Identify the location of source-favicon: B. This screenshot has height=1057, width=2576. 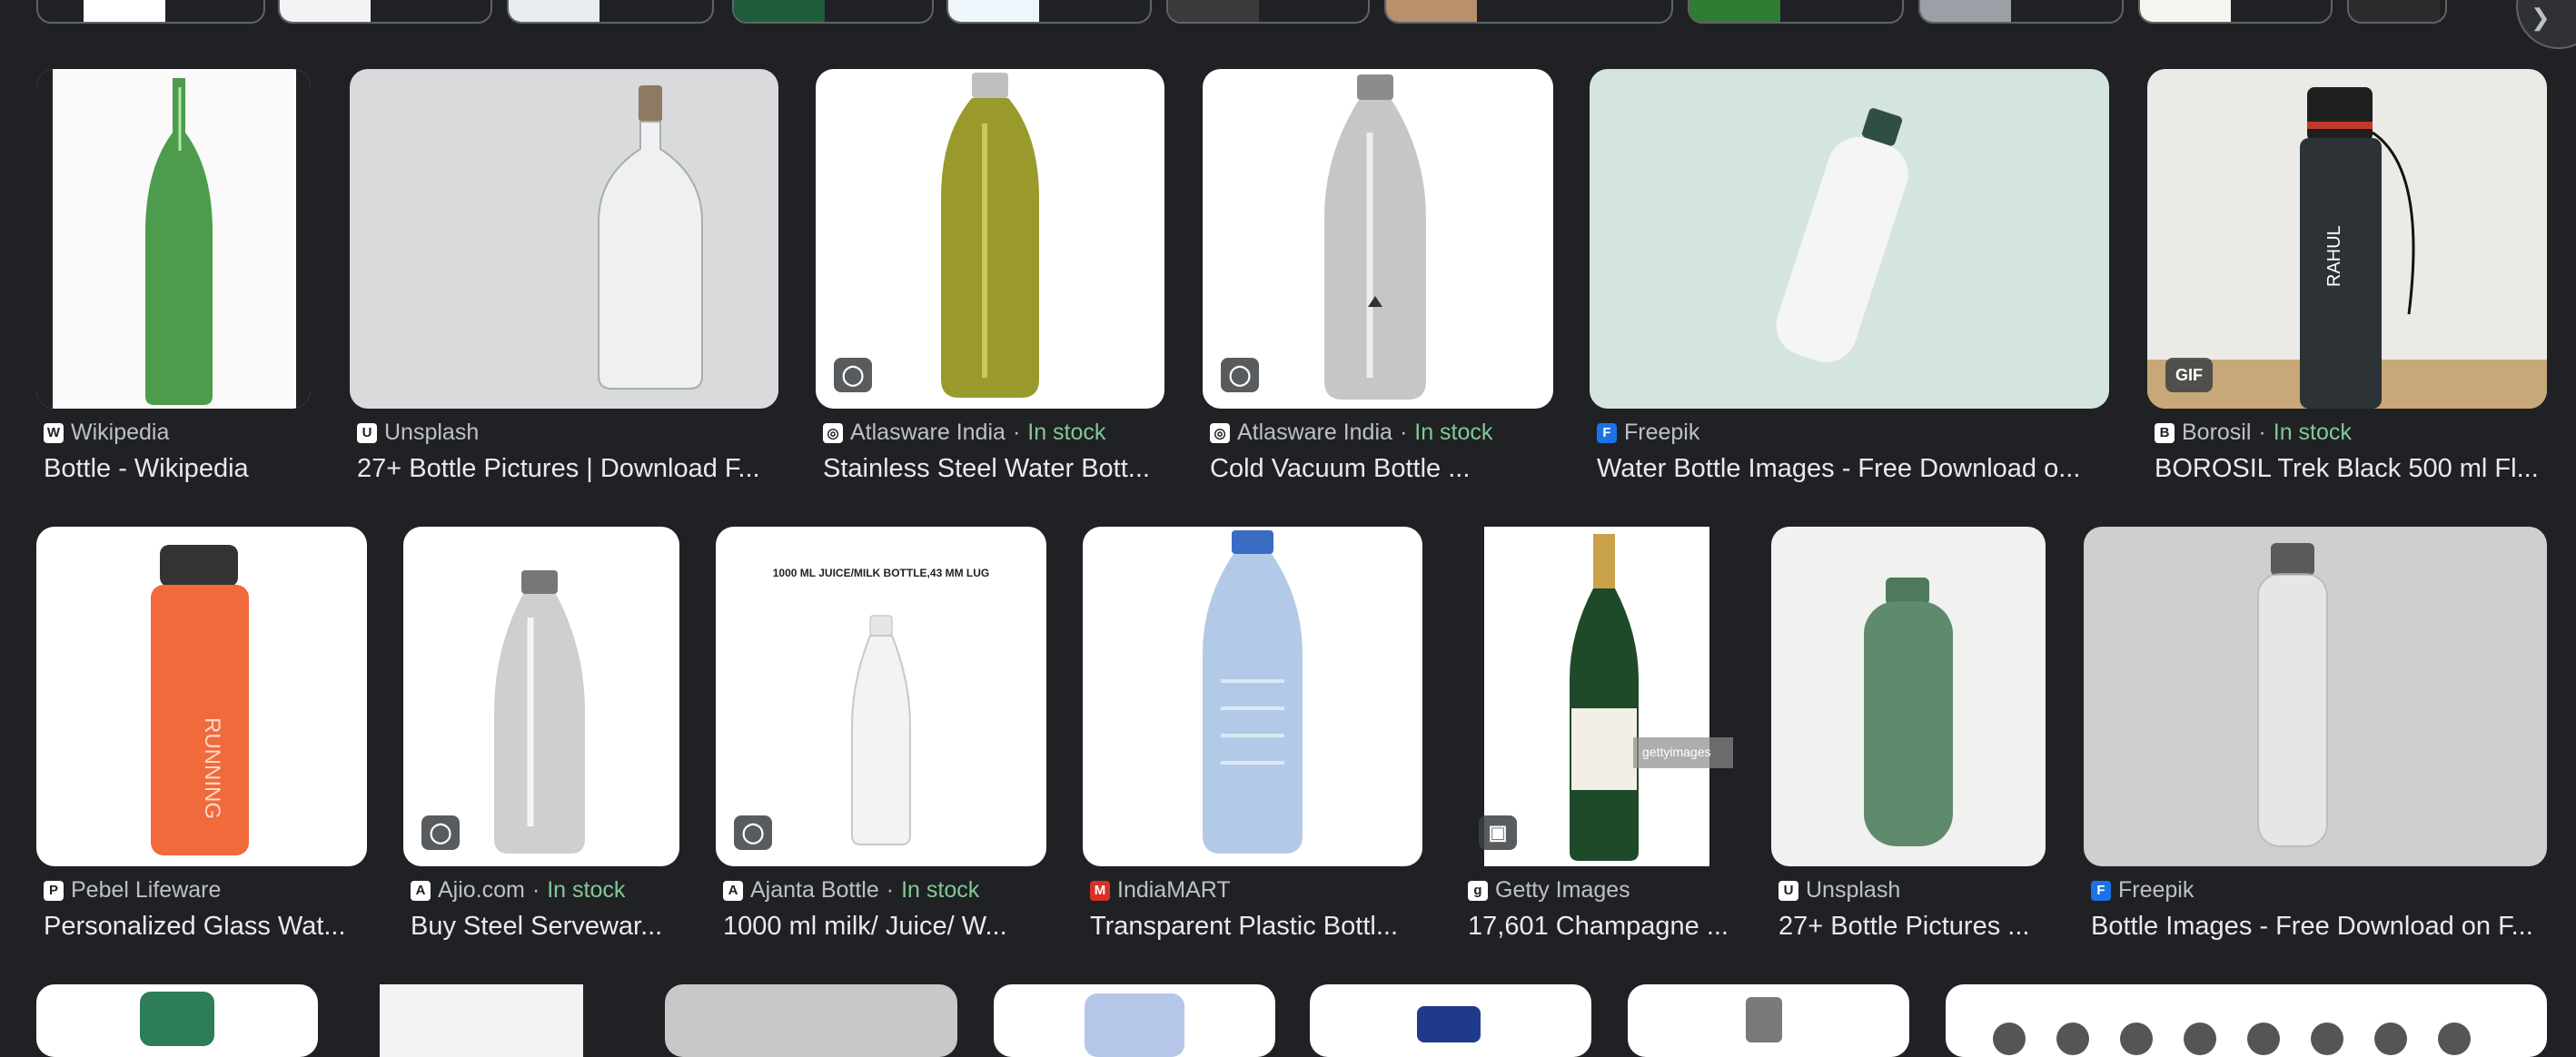
(2165, 432).